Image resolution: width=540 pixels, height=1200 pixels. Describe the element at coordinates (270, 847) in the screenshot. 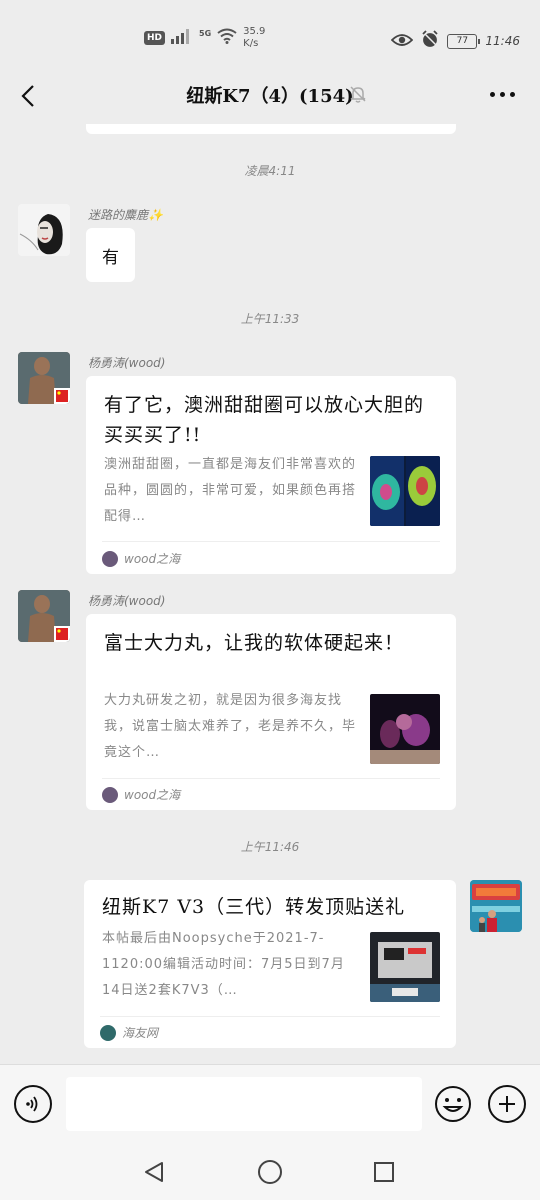

I see `timestamp: 上午11:46` at that location.